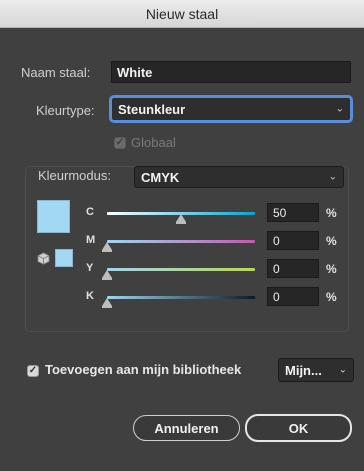 The width and height of the screenshot is (364, 471). Describe the element at coordinates (153, 142) in the screenshot. I see `global-label: Globaal` at that location.